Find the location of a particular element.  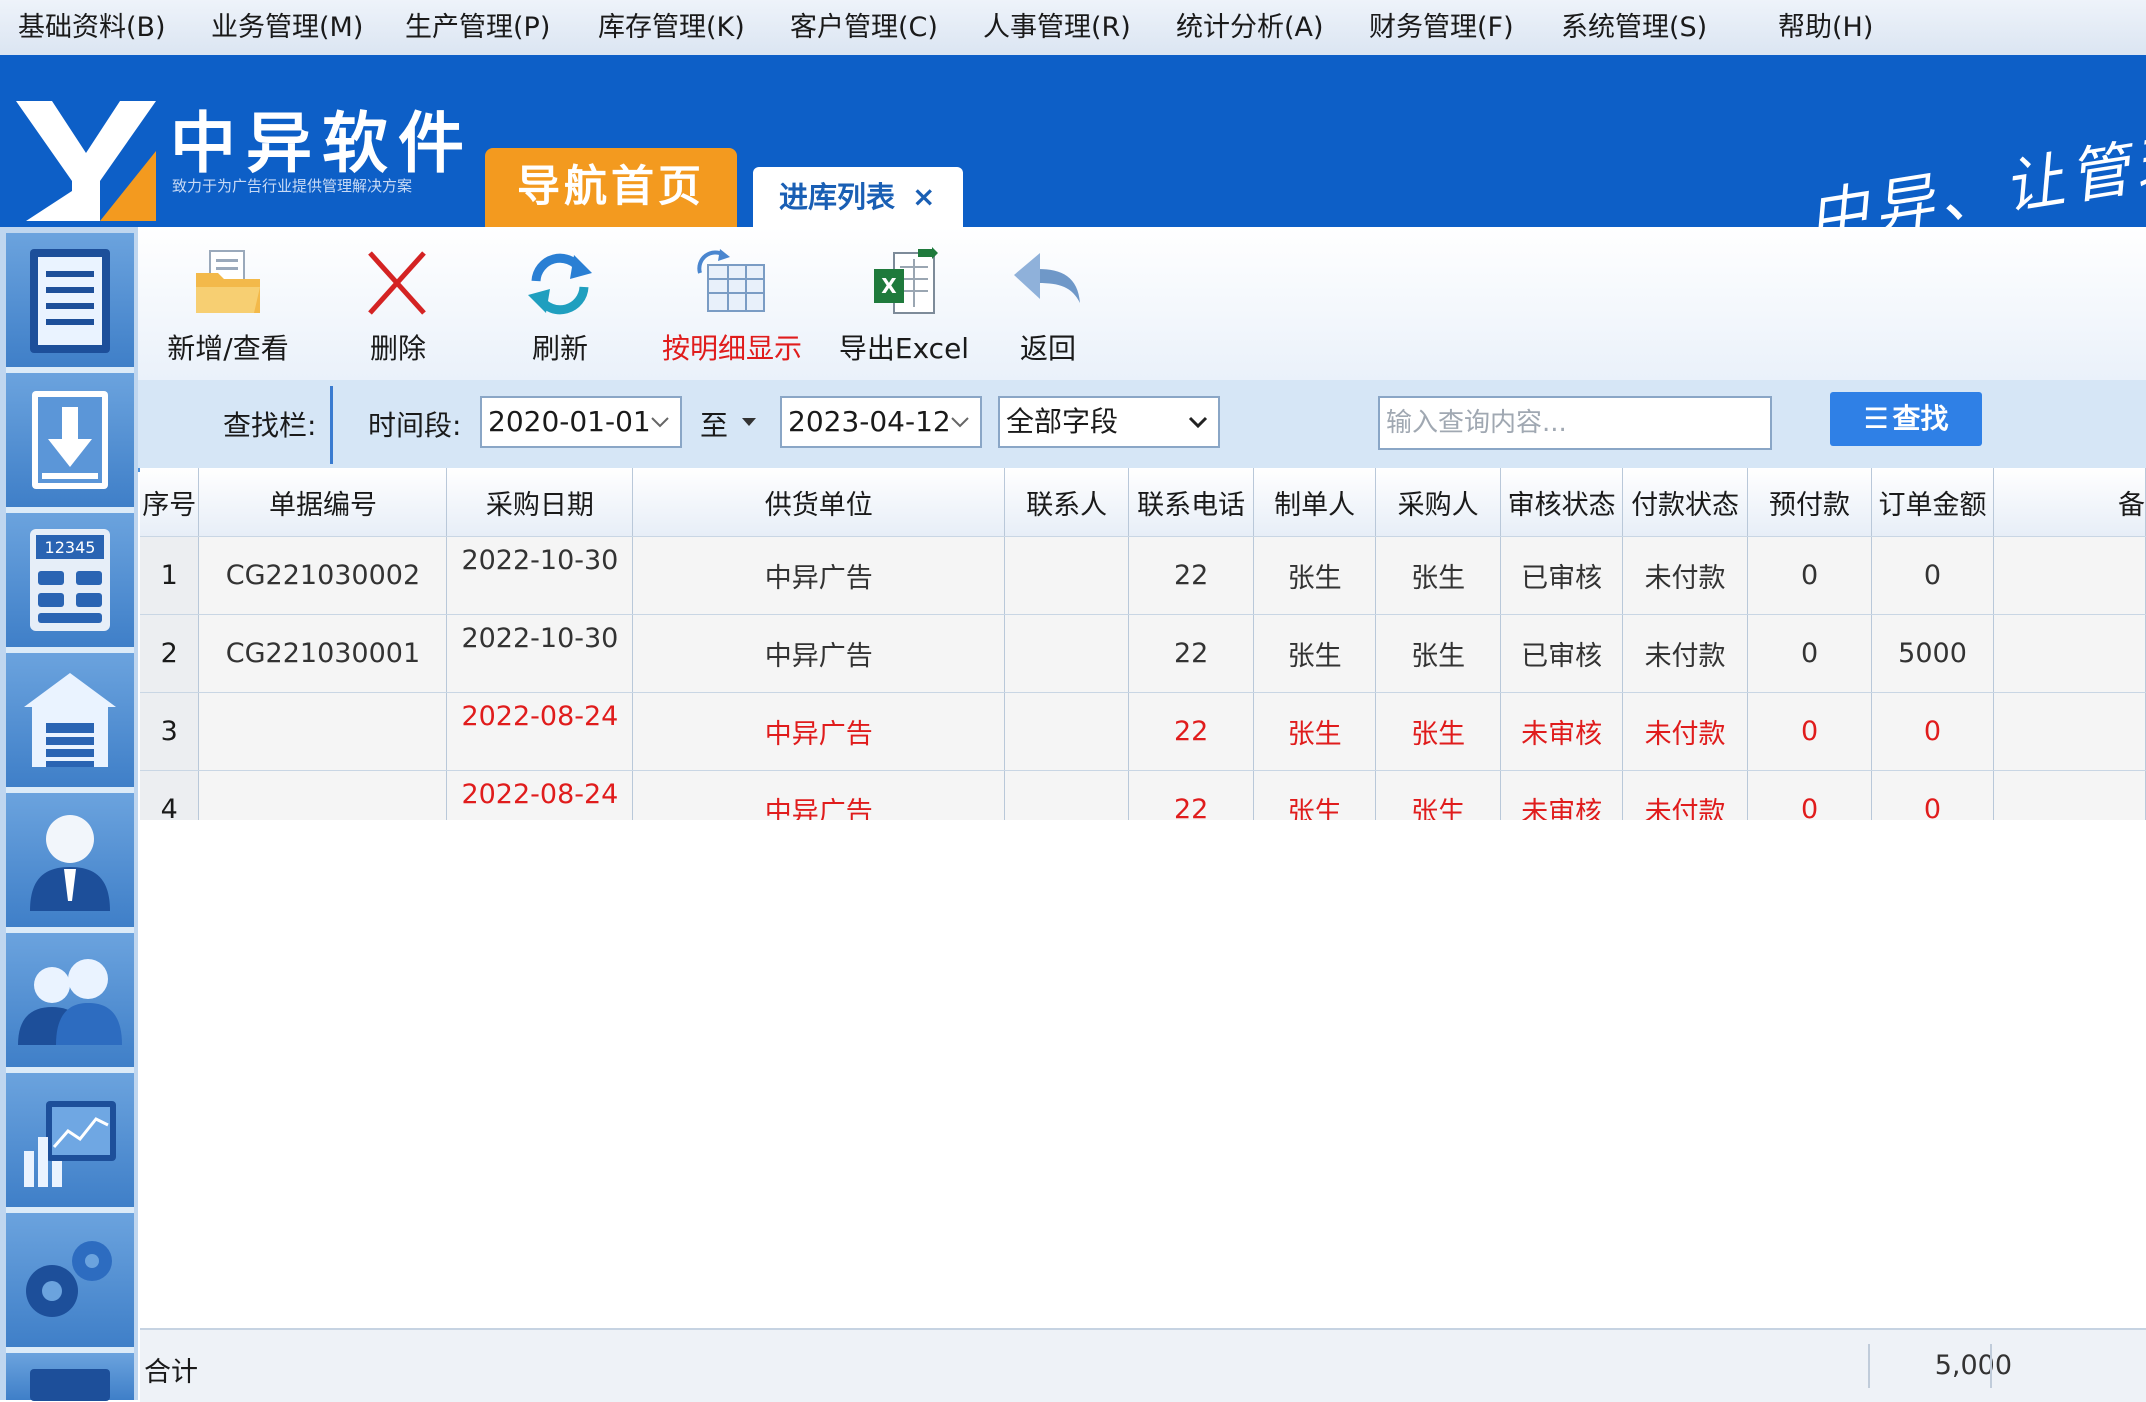

sidebar-item-personnel is located at coordinates (70, 863).